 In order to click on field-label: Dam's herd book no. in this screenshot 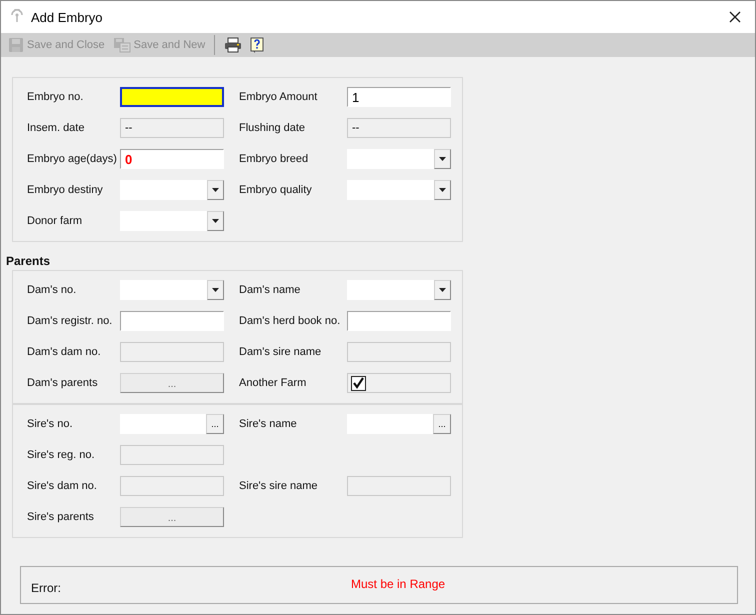, I will do `click(290, 321)`.